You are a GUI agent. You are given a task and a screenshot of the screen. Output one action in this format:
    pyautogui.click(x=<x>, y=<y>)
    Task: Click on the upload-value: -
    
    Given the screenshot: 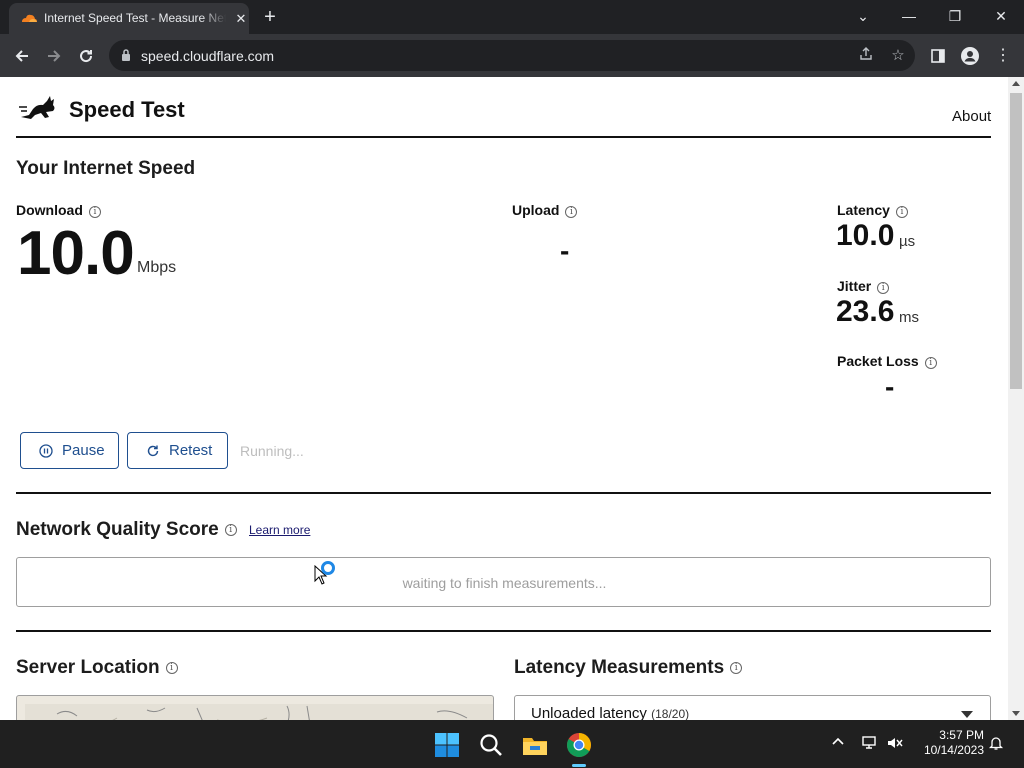 What is the action you would take?
    pyautogui.click(x=565, y=250)
    